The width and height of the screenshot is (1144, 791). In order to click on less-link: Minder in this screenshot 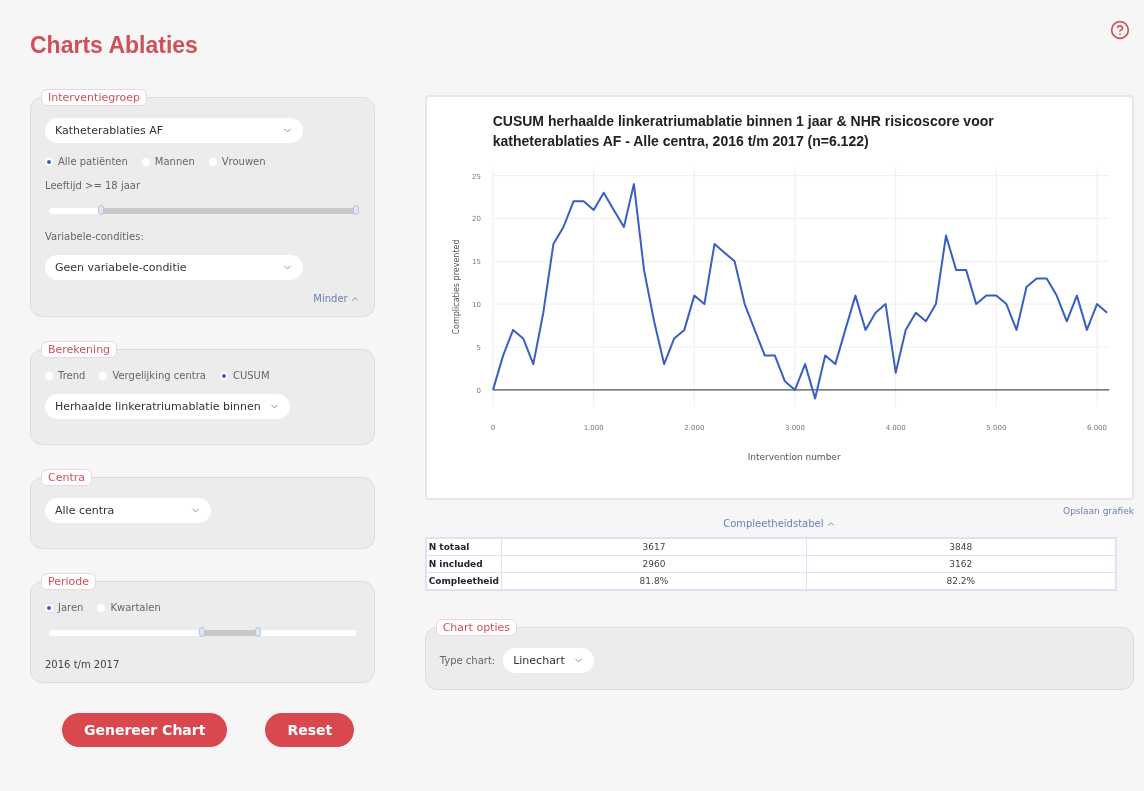, I will do `click(336, 298)`.